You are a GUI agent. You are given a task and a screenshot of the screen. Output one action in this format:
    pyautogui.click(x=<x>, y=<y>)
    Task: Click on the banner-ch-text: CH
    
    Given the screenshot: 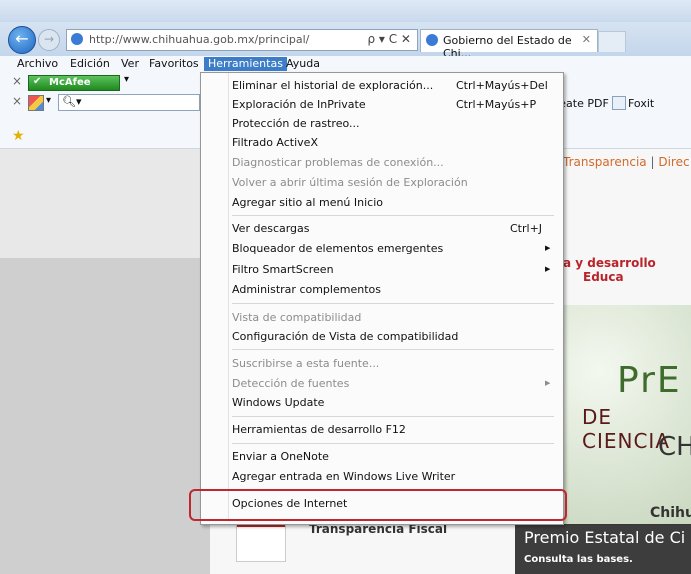 What is the action you would take?
    pyautogui.click(x=674, y=447)
    